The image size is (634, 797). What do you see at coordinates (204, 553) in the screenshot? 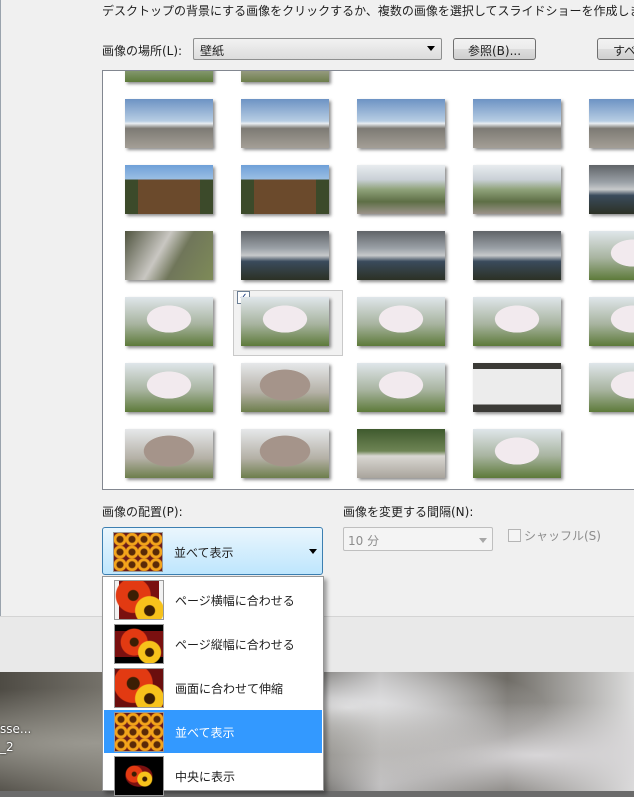
I see `picture-position-value: 並べて表示` at bounding box center [204, 553].